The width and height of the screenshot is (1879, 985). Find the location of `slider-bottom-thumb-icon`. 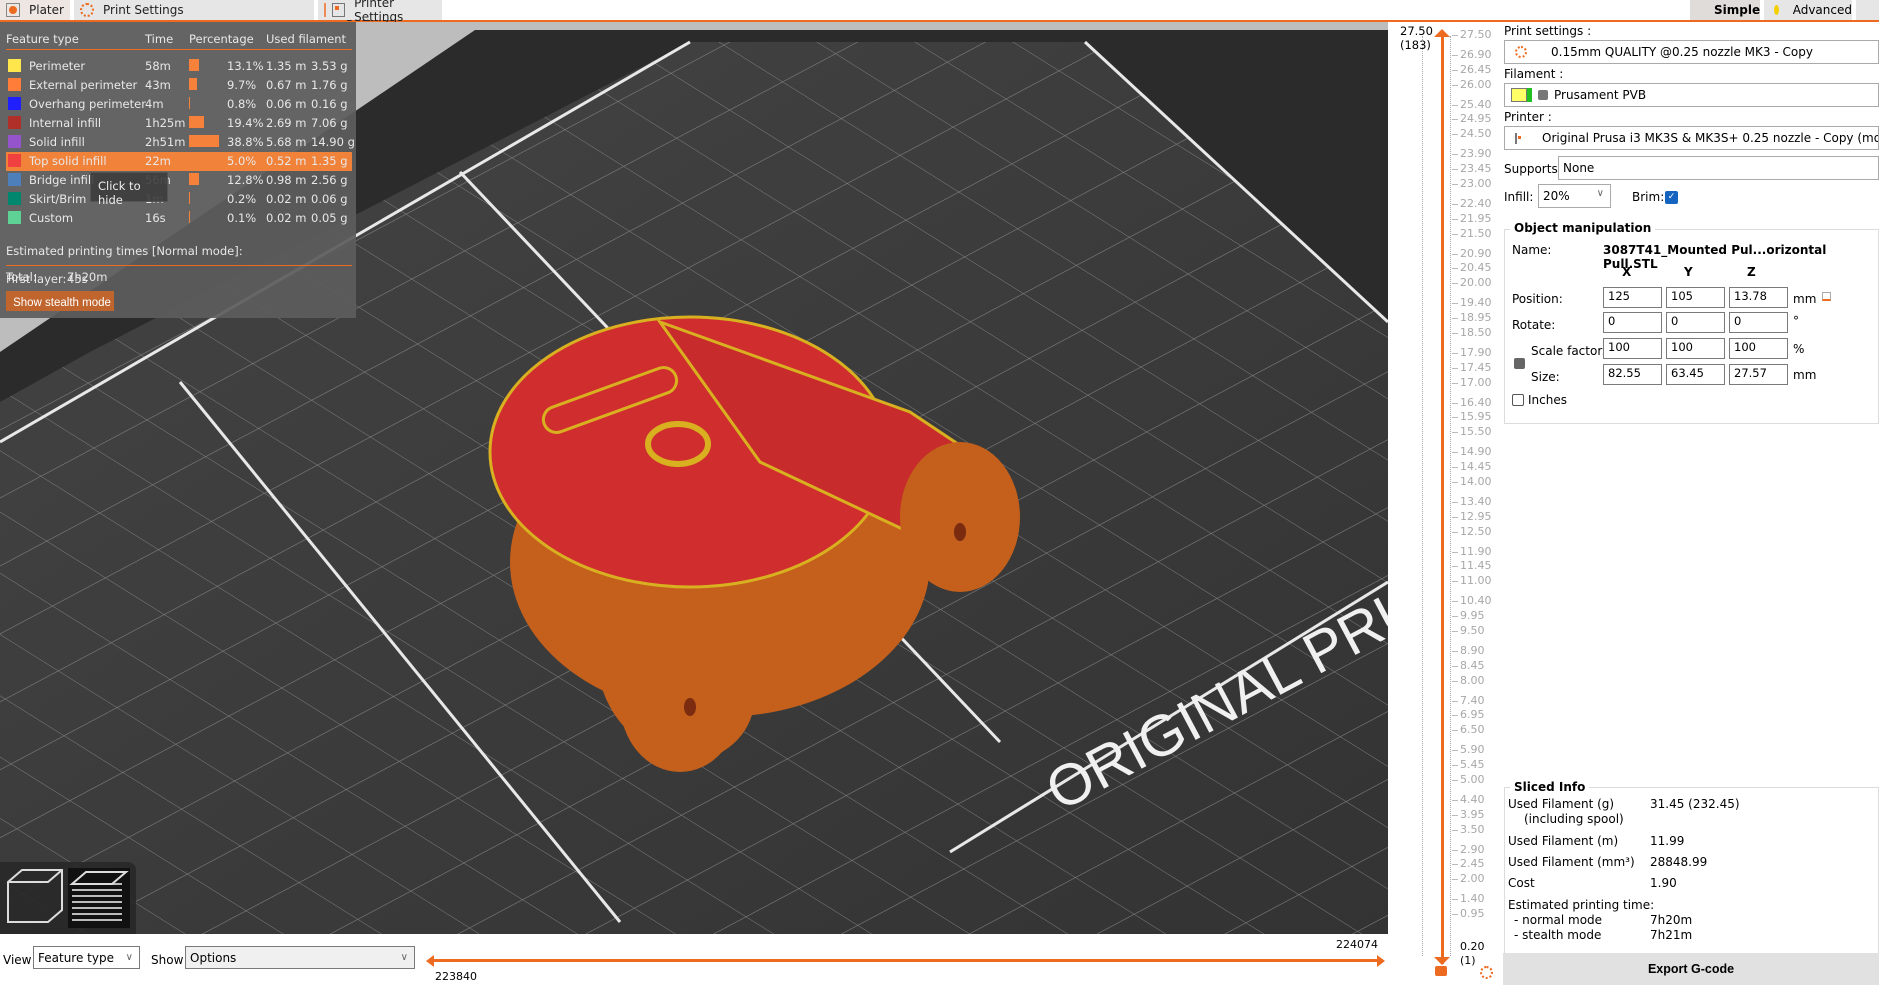

slider-bottom-thumb-icon is located at coordinates (1442, 961).